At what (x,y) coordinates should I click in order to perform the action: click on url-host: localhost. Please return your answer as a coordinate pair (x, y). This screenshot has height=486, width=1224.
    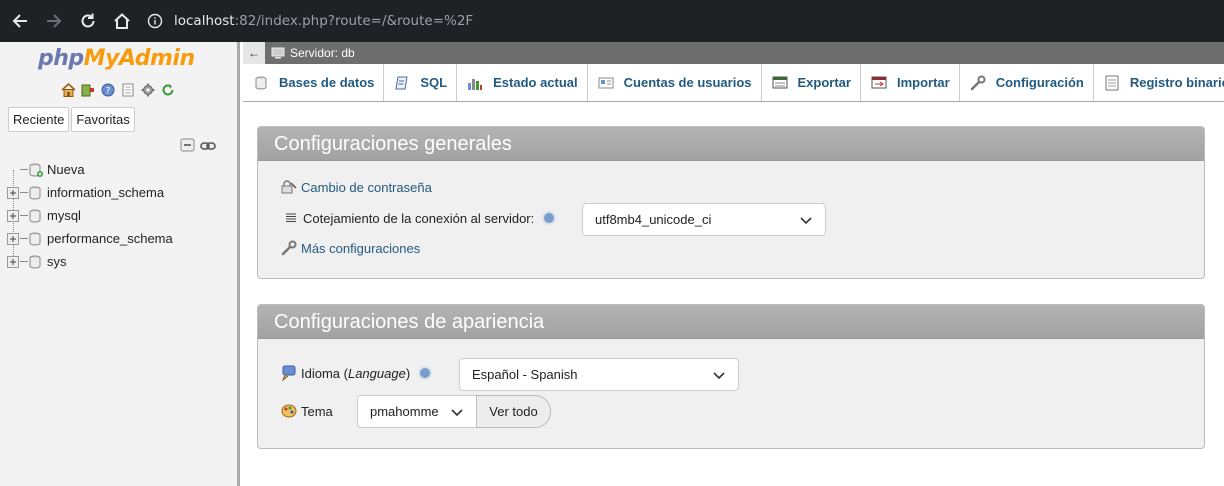
    Looking at the image, I should click on (204, 21).